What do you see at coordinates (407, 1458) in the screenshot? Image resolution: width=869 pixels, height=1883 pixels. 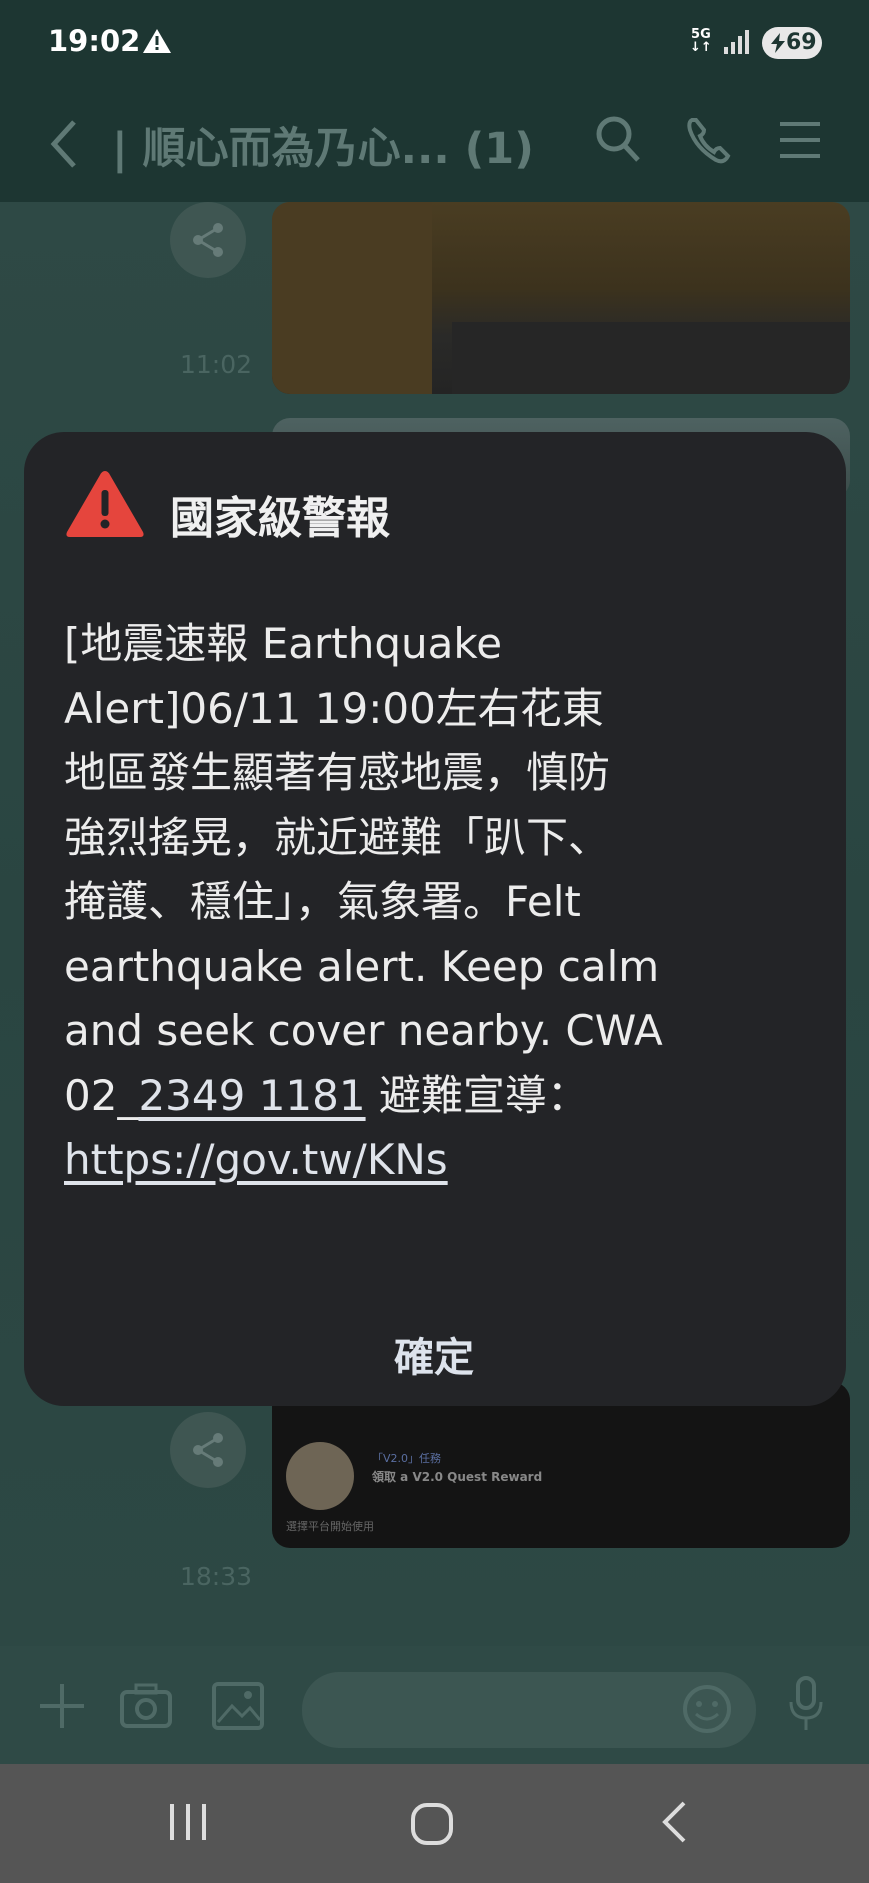 I see `card-tag: 「V2.0」任務` at bounding box center [407, 1458].